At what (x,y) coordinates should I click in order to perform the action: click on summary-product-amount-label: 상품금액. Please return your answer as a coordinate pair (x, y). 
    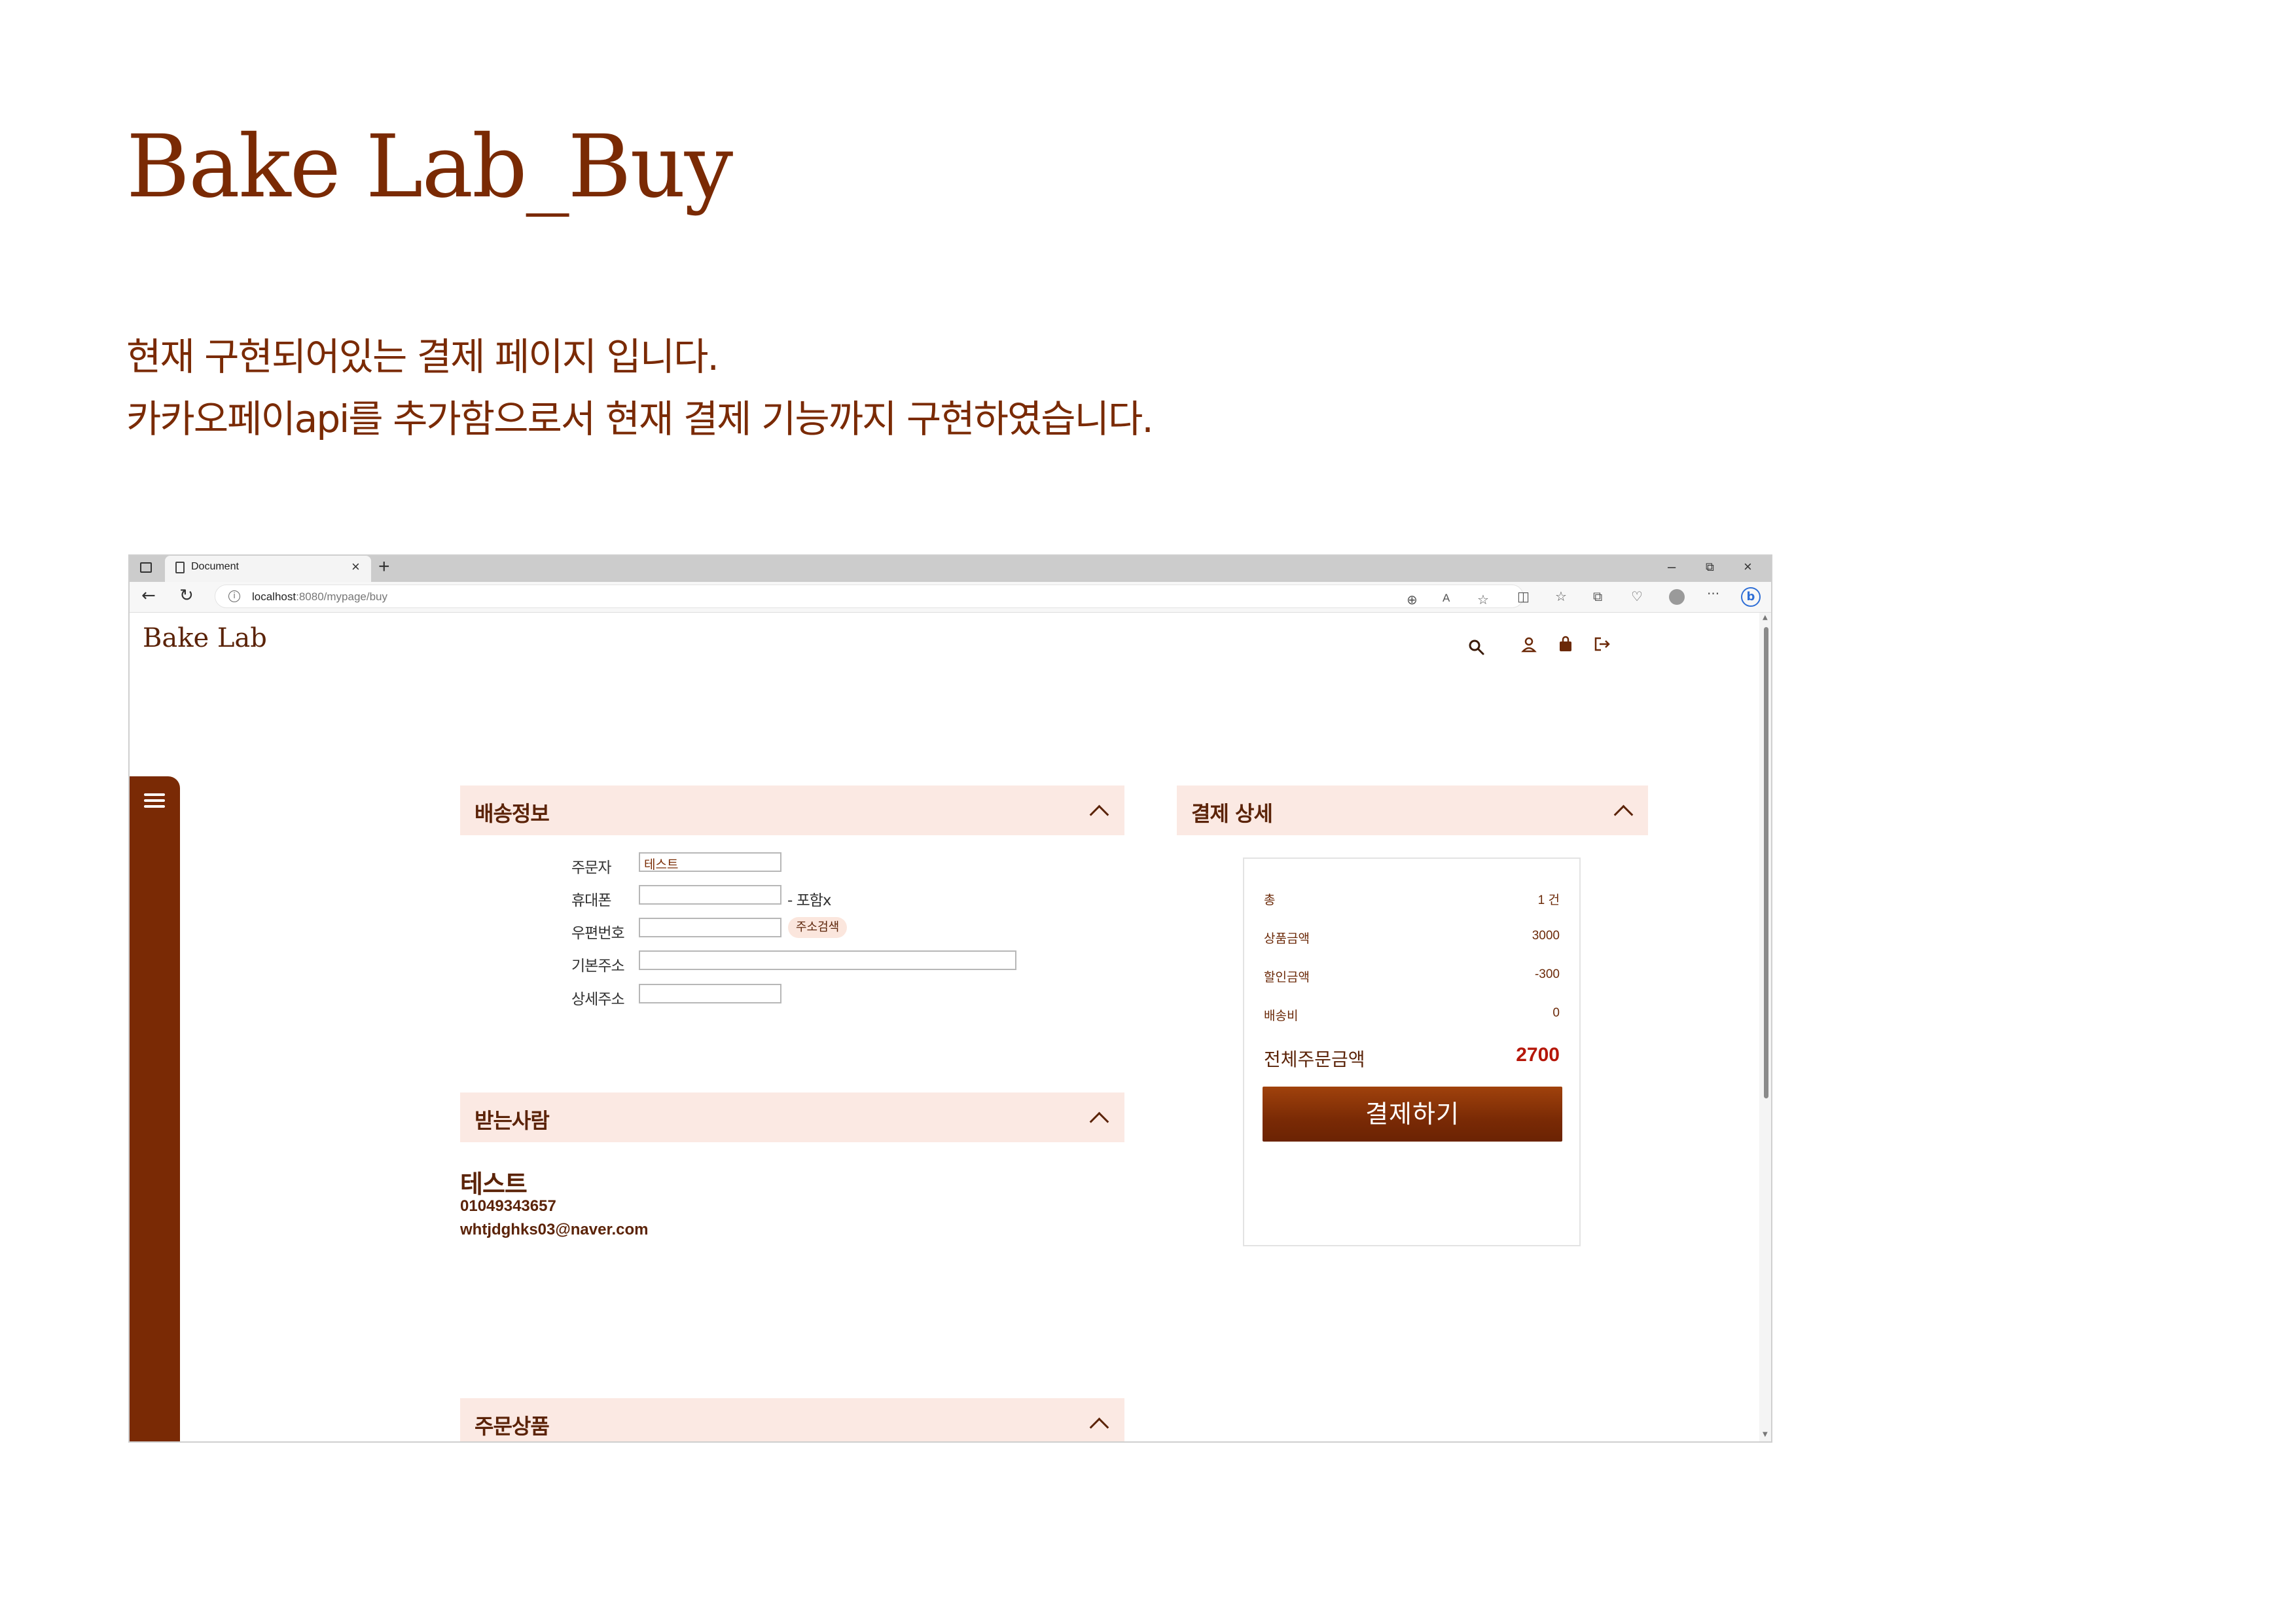
    Looking at the image, I should click on (1287, 938).